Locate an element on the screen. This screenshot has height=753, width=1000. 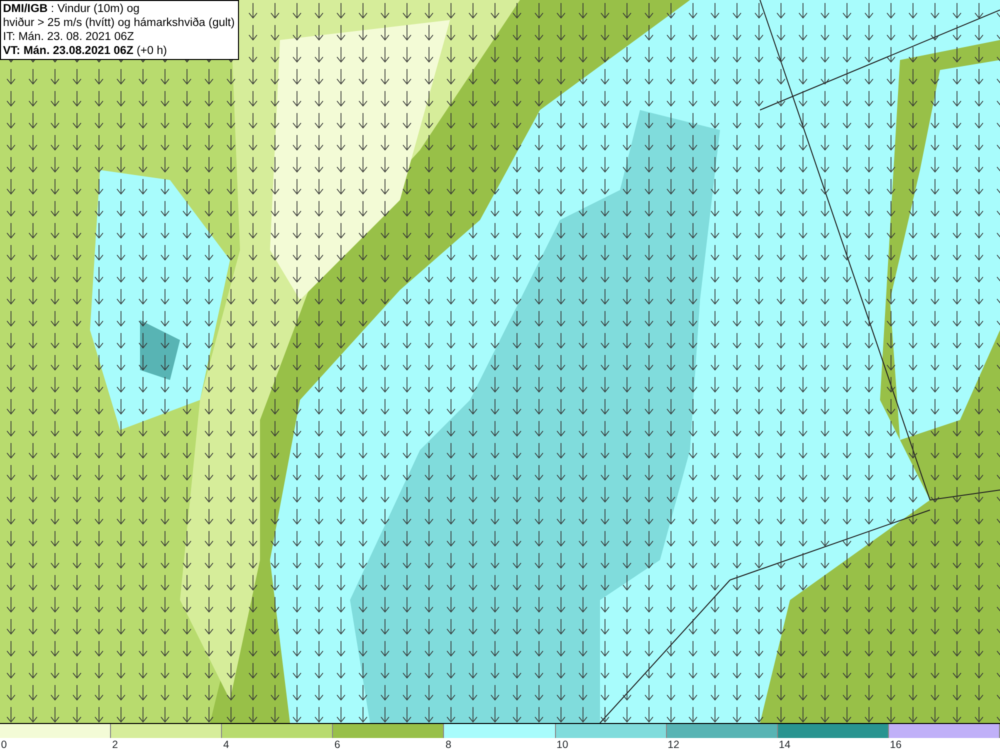
title-line: hviður > 25 m/s (hvítt) og hámarkshviða (gult) is located at coordinates (119, 23).